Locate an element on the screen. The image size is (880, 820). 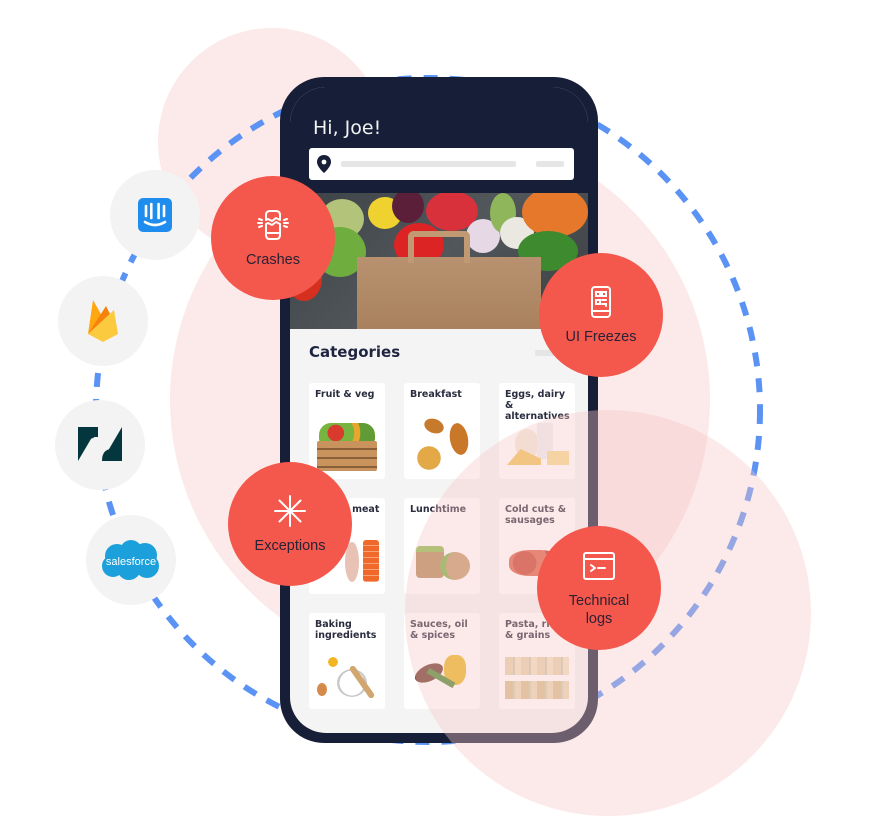
app-header: Hi, Joe! is located at coordinates (439, 140).